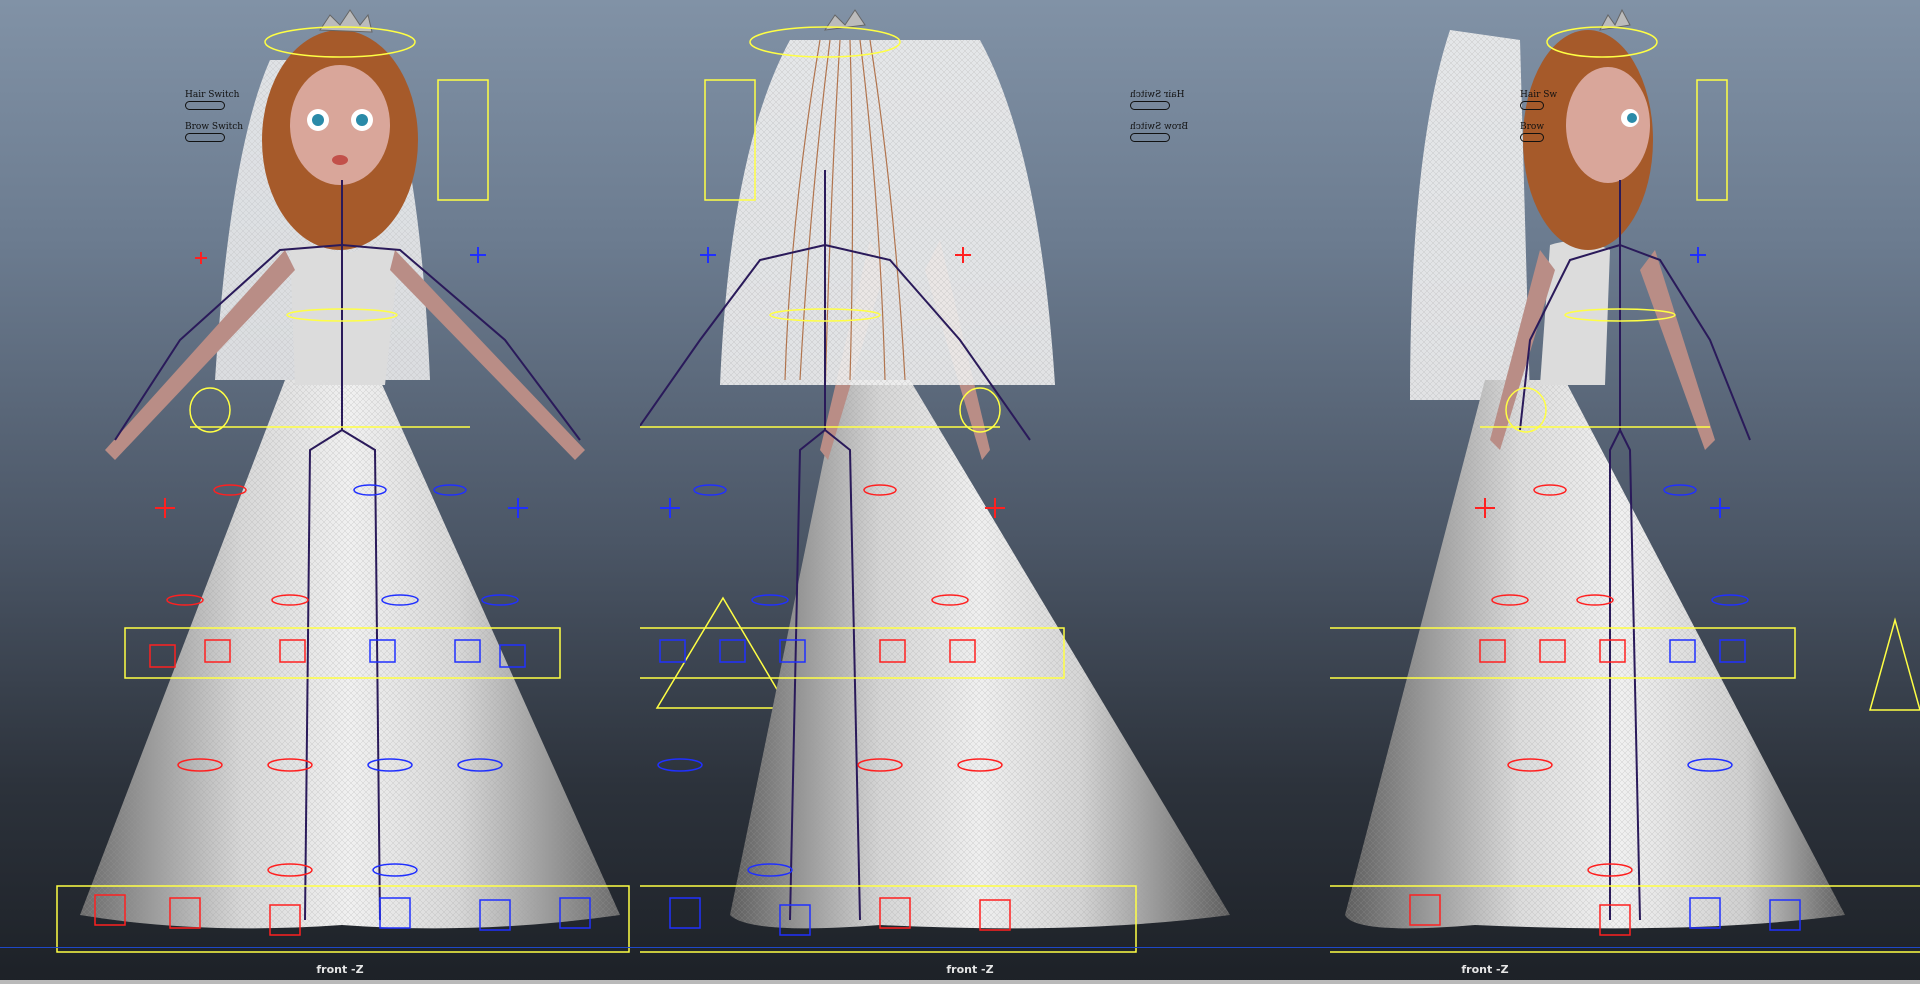 The image size is (1920, 984). What do you see at coordinates (205, 137) in the screenshot?
I see `brow-switch-toggle` at bounding box center [205, 137].